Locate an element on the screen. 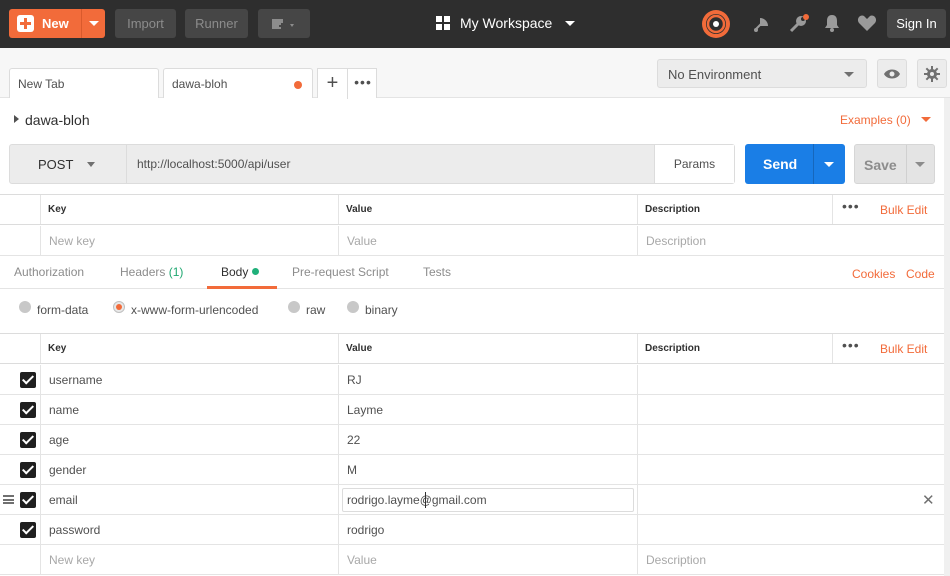 The height and width of the screenshot is (576, 950). manage-environments-button is located at coordinates (932, 73).